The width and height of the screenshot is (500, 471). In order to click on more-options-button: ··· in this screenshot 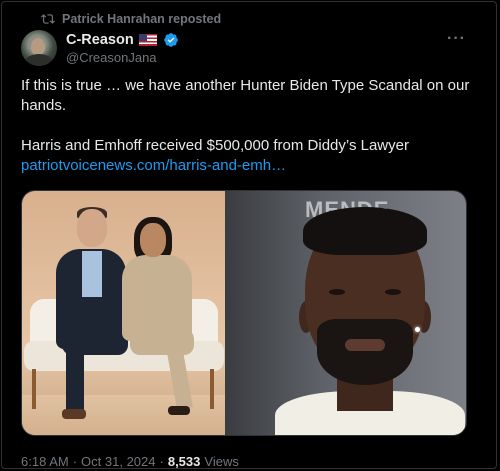, I will do `click(456, 39)`.